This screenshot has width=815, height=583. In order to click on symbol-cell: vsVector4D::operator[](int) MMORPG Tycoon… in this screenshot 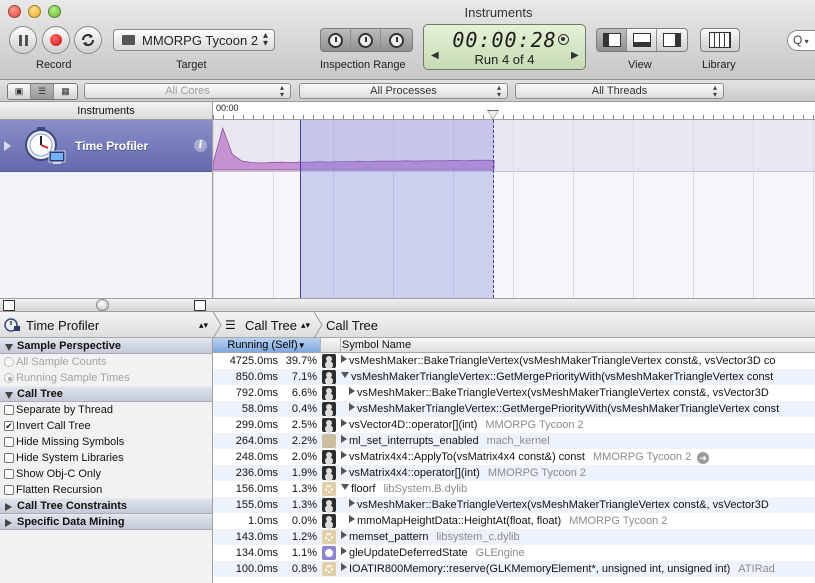, I will do `click(462, 425)`.